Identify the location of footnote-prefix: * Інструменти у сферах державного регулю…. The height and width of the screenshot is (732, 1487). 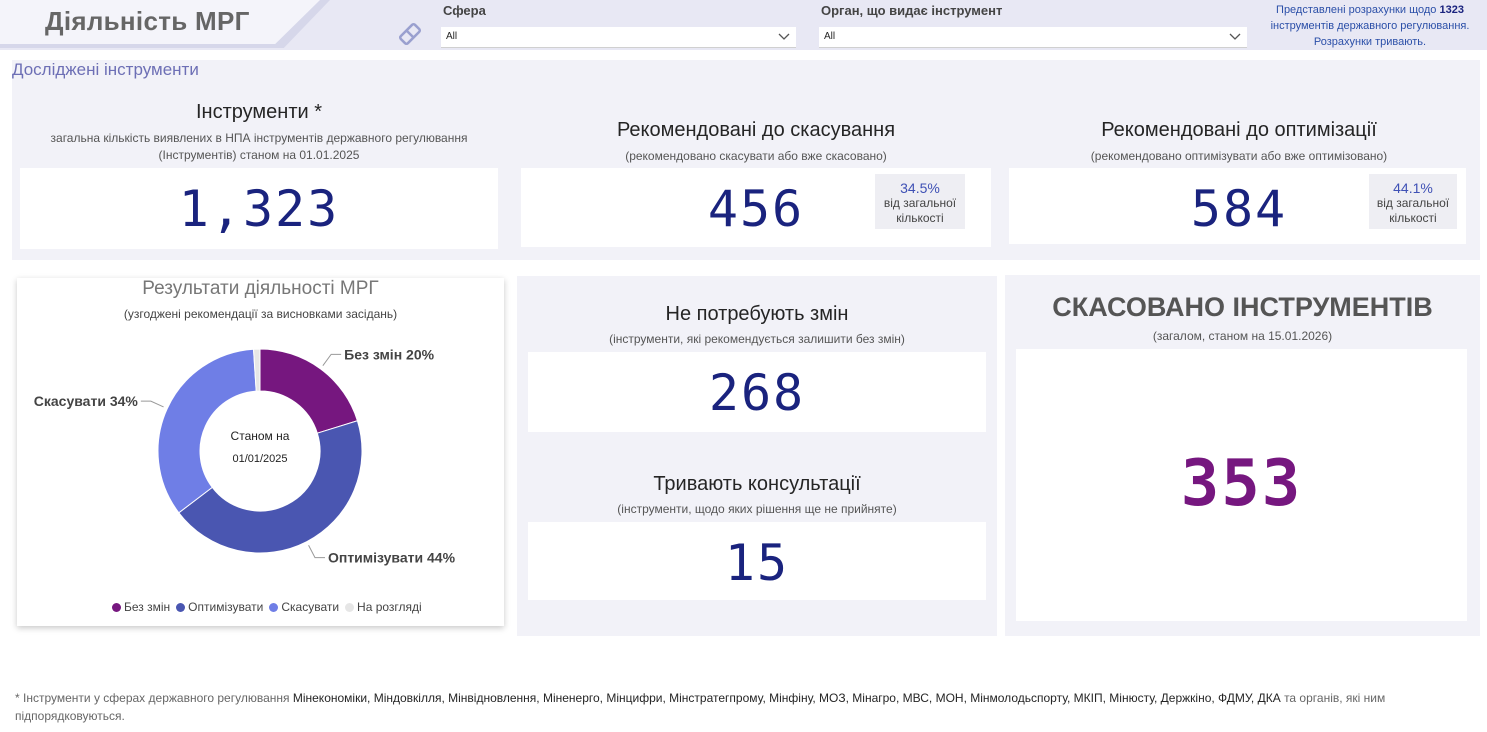
(152, 698).